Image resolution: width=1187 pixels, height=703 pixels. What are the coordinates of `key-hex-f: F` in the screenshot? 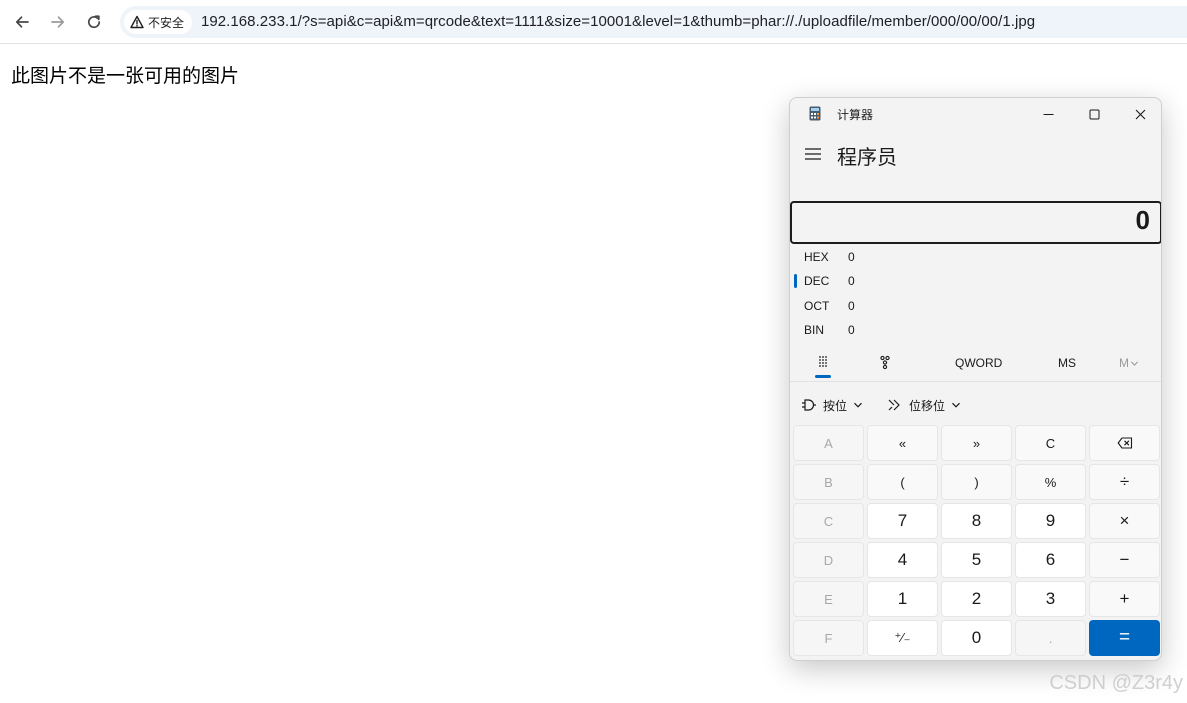 It's located at (828, 638).